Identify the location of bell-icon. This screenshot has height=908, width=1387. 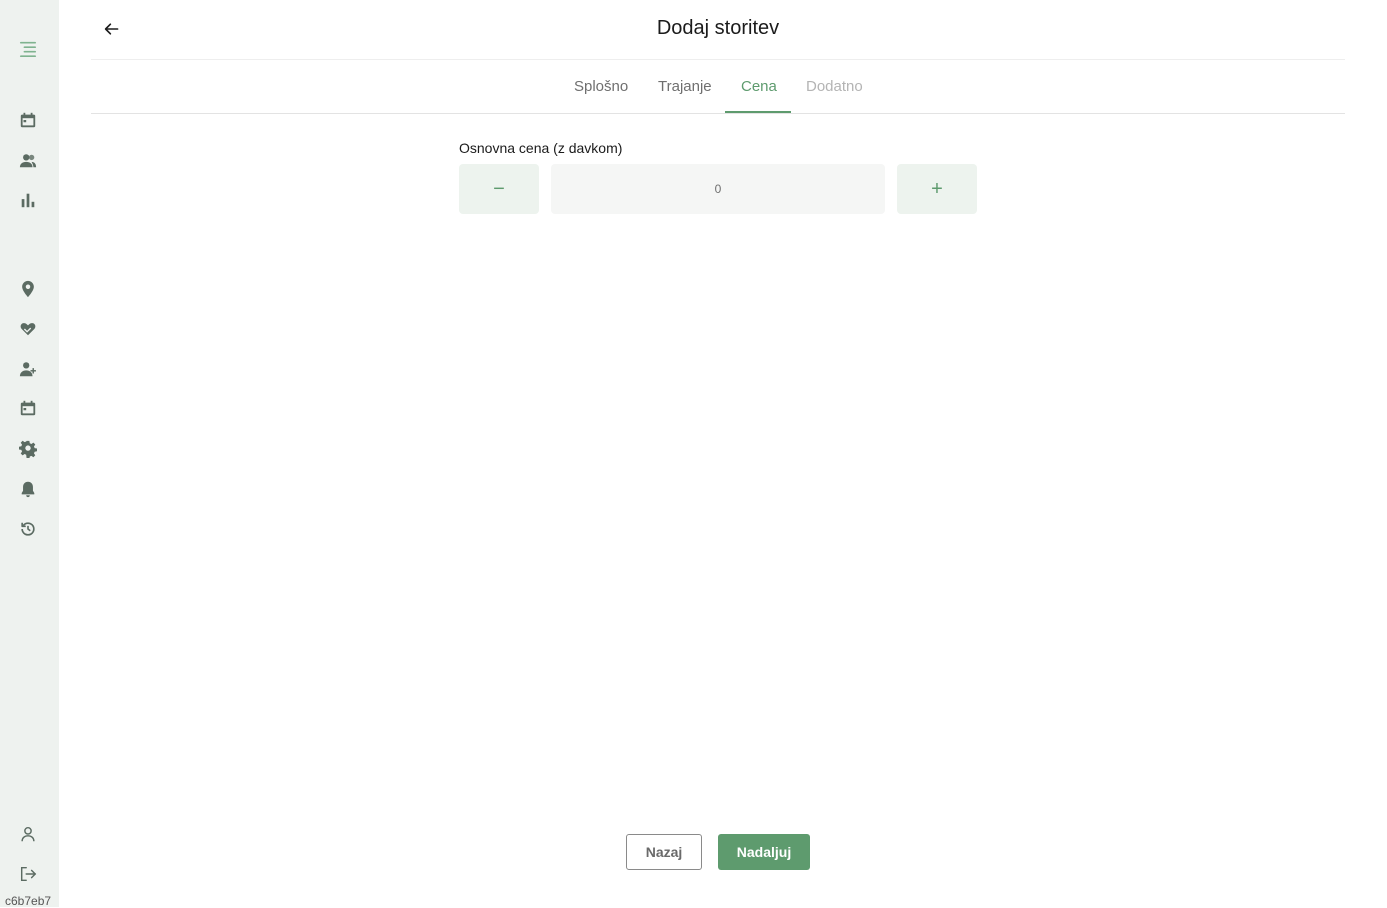
(28, 489).